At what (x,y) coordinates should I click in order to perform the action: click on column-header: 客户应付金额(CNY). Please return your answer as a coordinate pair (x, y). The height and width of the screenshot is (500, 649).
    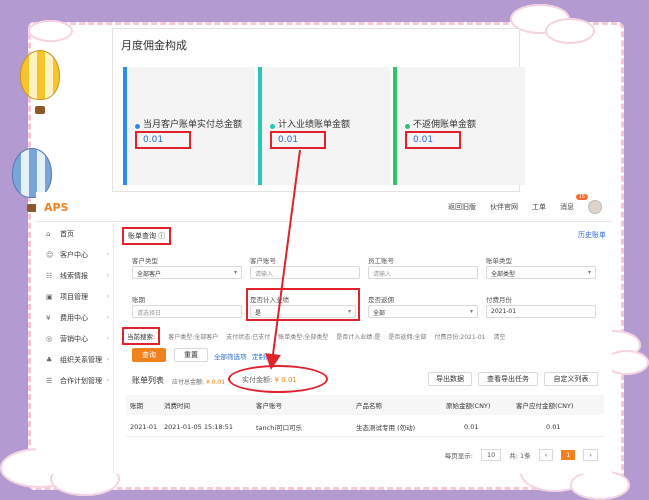
    Looking at the image, I should click on (556, 405).